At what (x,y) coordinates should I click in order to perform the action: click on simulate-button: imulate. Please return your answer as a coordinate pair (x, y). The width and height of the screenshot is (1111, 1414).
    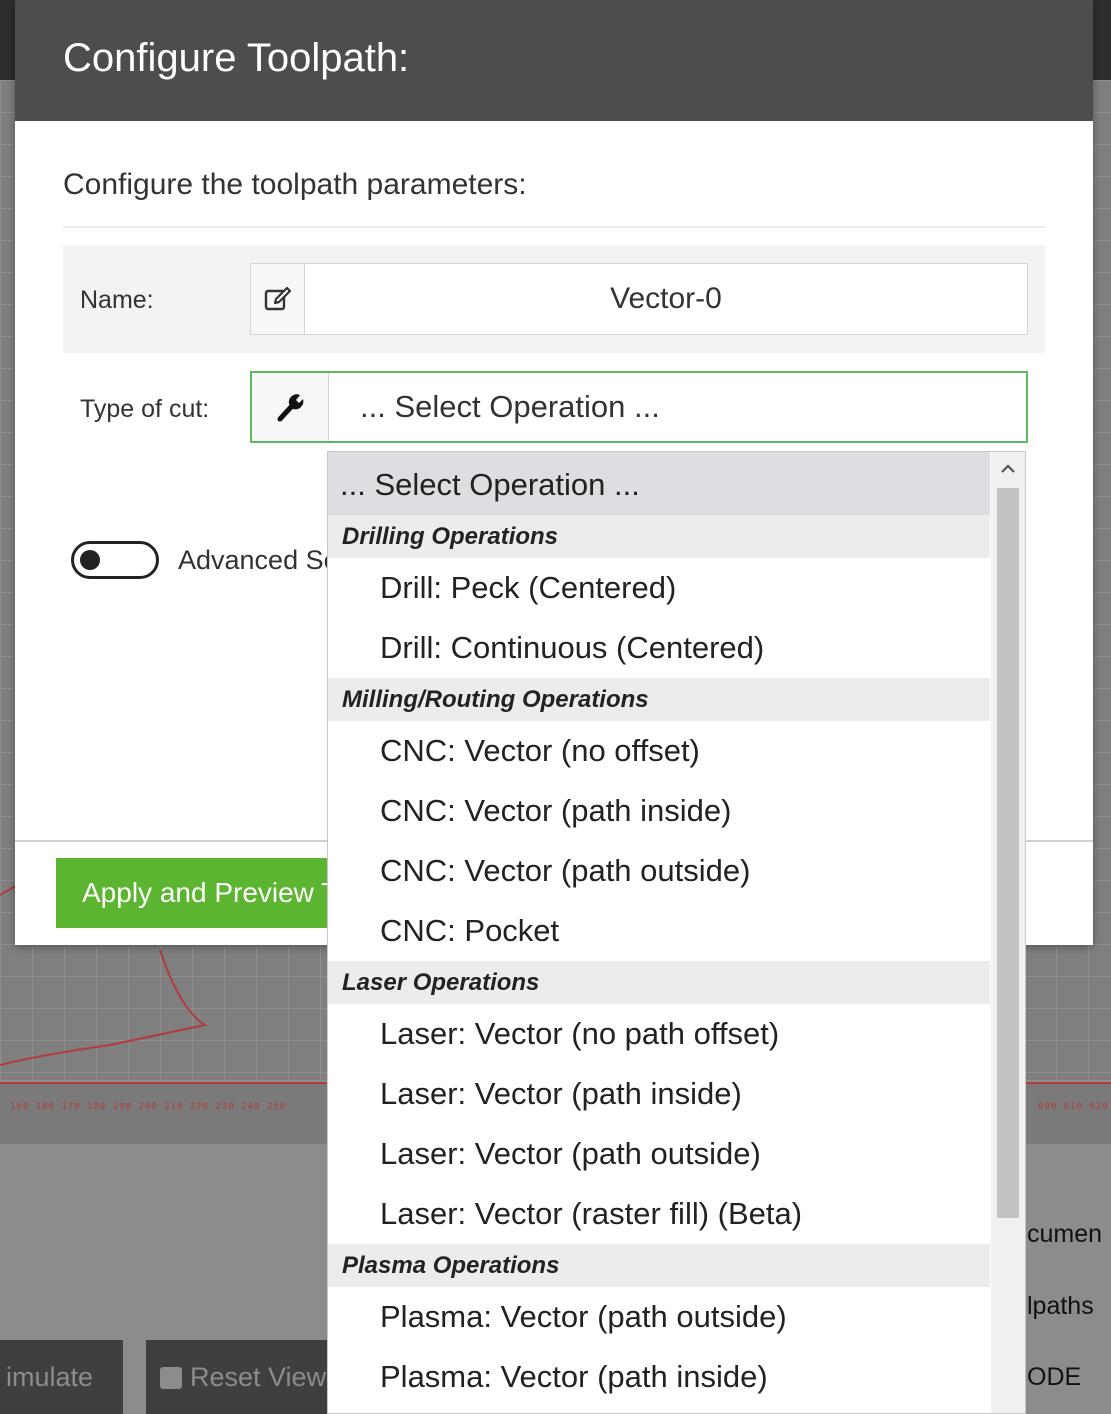
    Looking at the image, I should click on (61, 1377).